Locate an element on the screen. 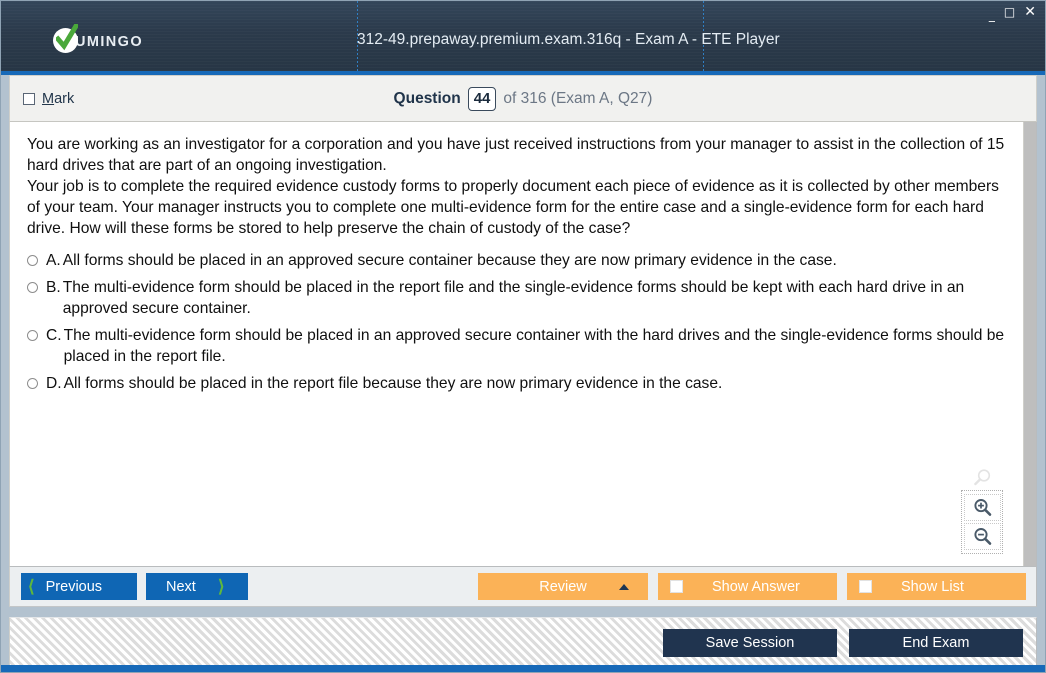 The width and height of the screenshot is (1046, 673). zoom-in-icon is located at coordinates (982, 507).